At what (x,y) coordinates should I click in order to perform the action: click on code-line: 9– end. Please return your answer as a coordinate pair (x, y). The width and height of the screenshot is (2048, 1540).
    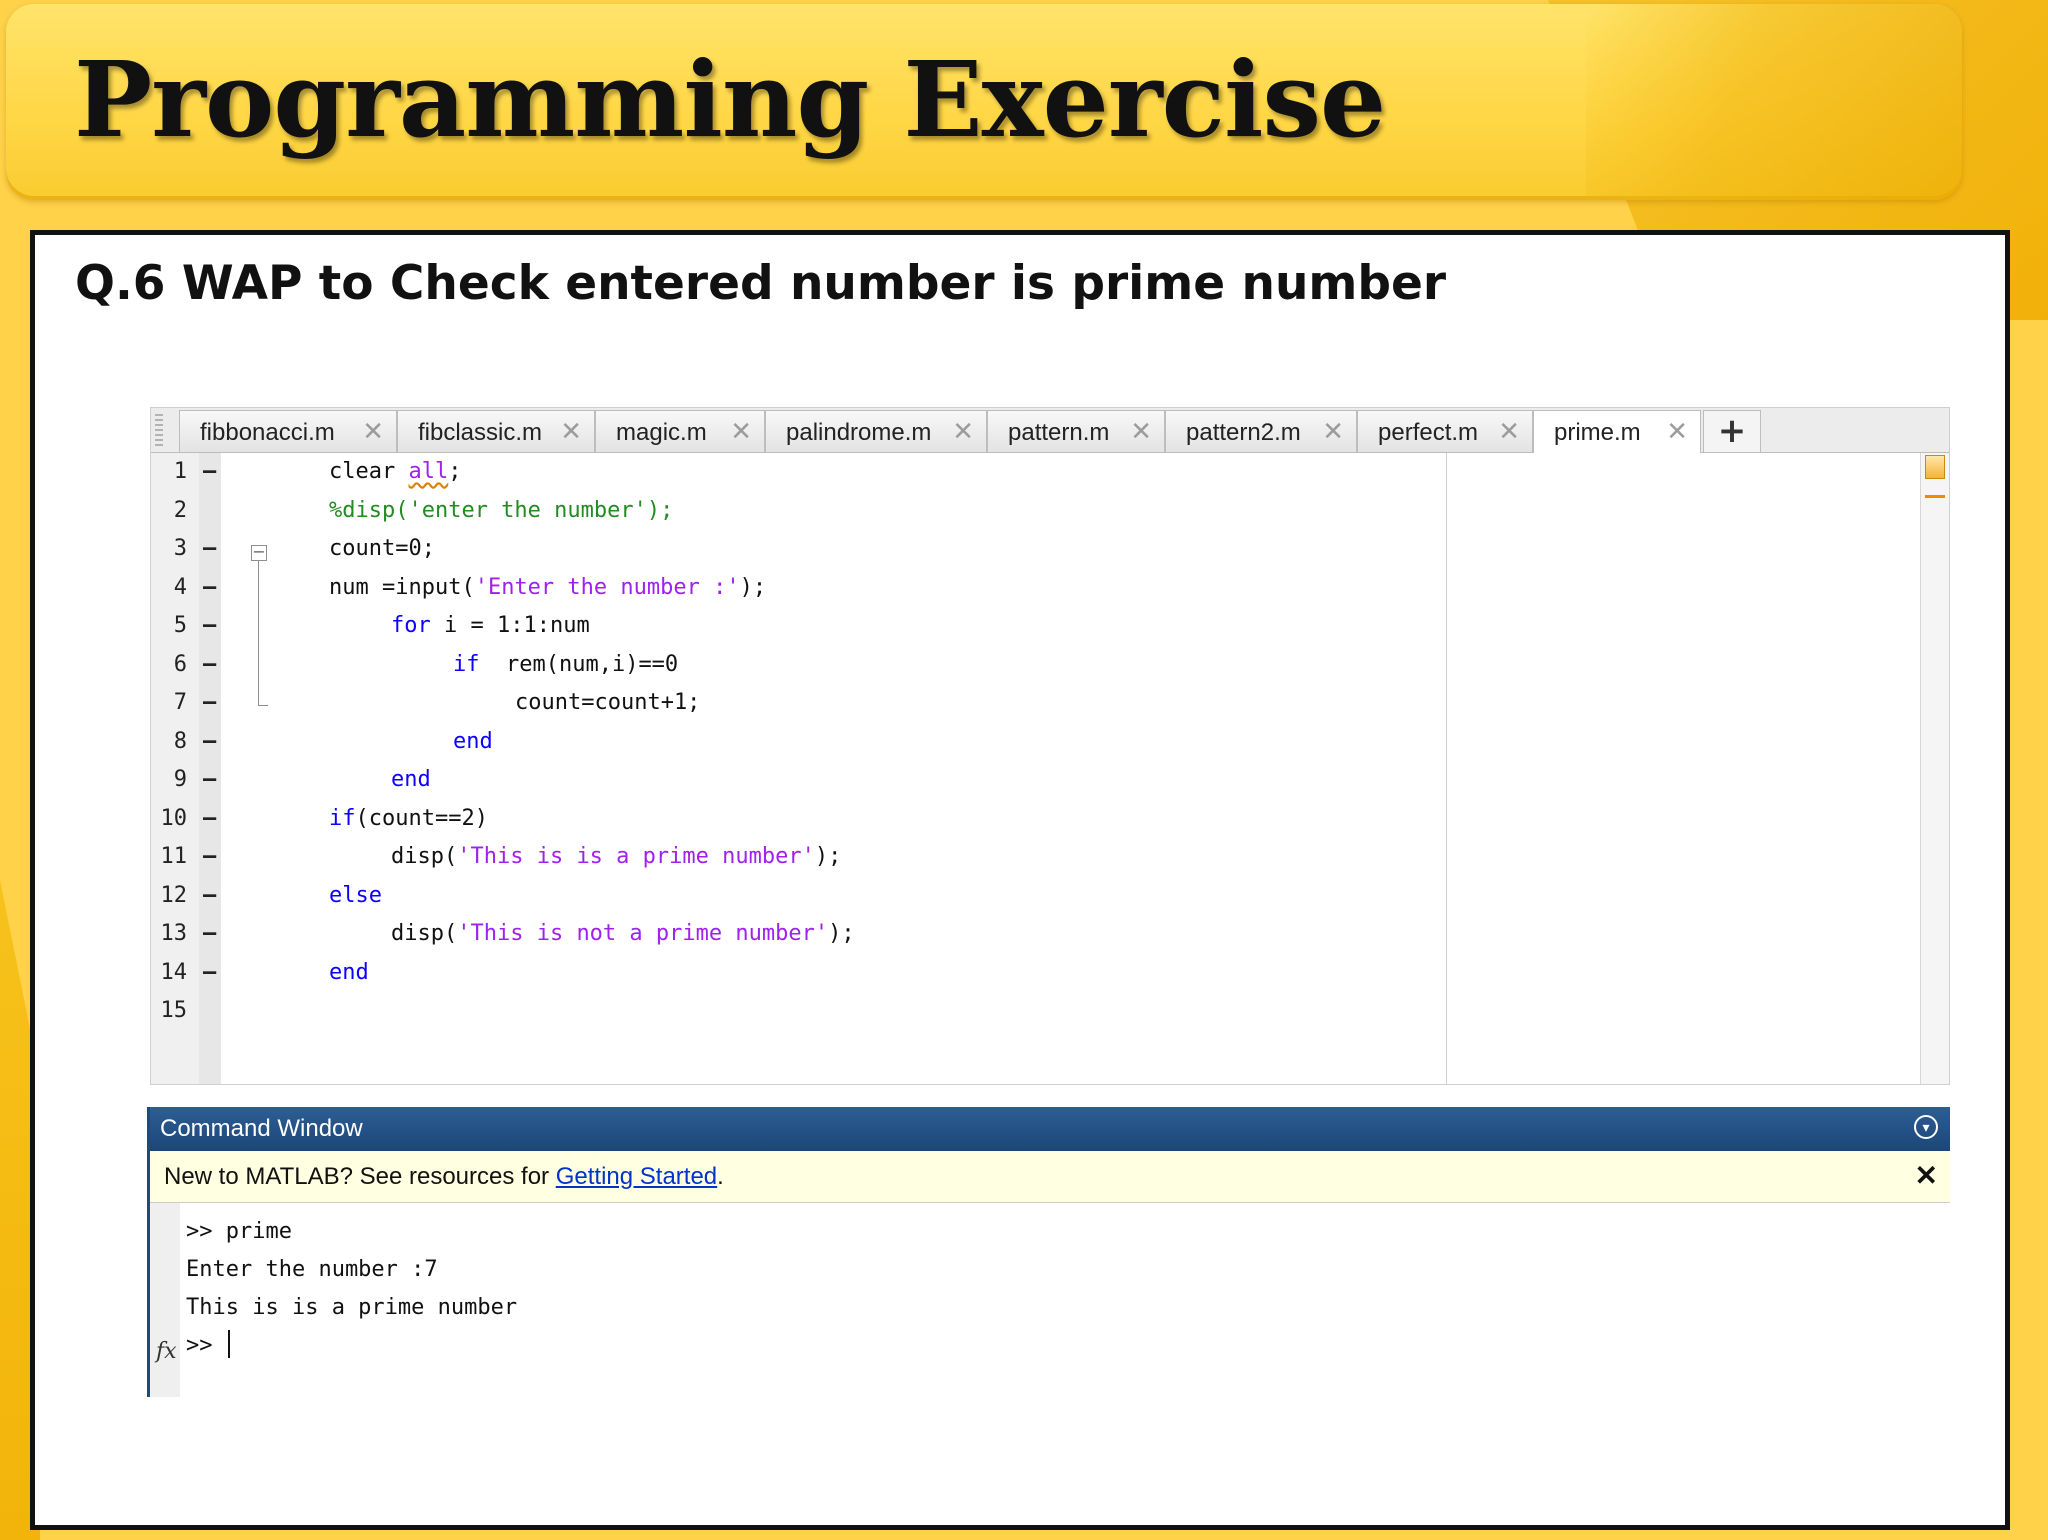
    Looking at the image, I should click on (799, 780).